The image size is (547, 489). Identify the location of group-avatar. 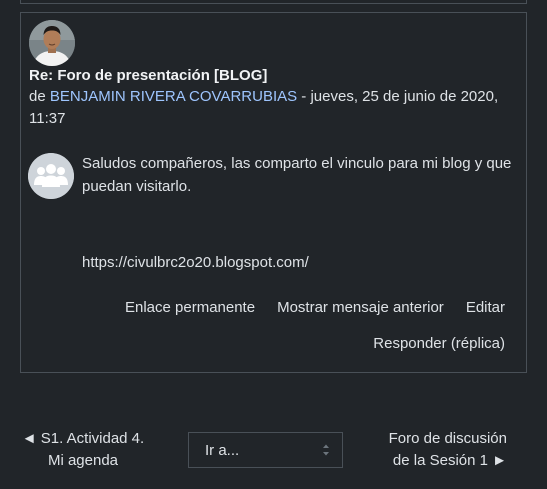
(51, 176).